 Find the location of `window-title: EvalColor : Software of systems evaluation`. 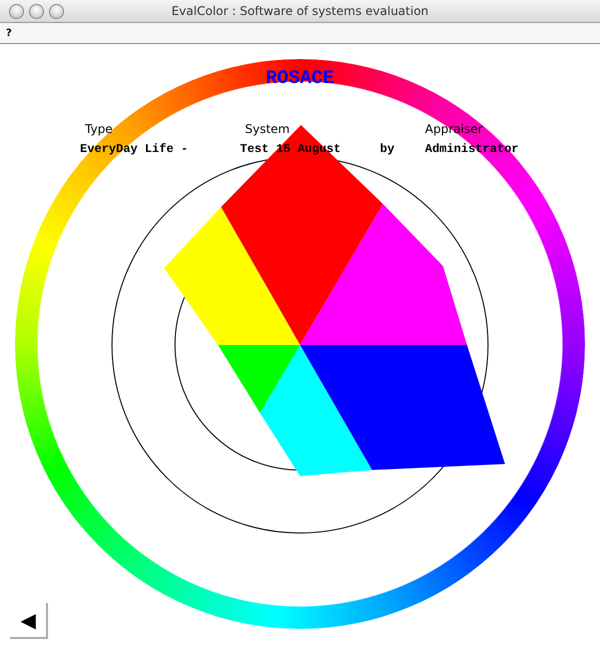

window-title: EvalColor : Software of systems evaluation is located at coordinates (300, 11).